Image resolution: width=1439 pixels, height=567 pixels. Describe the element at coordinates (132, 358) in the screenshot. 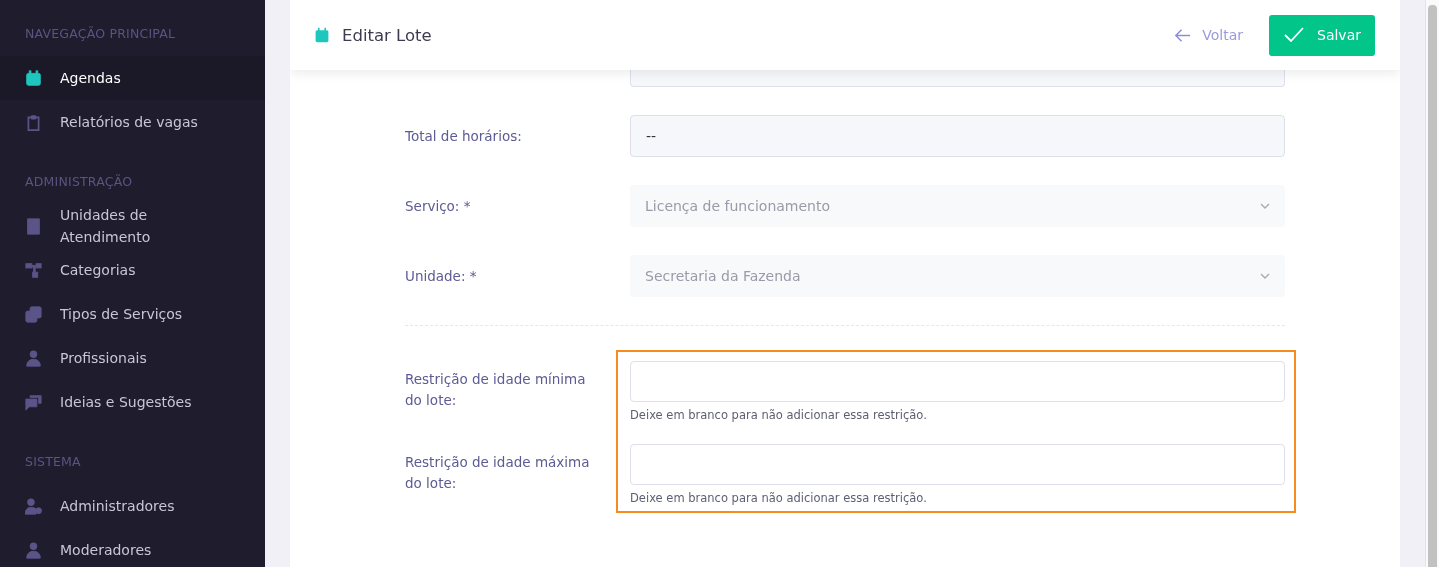

I see `nav-item: Profissionais` at that location.